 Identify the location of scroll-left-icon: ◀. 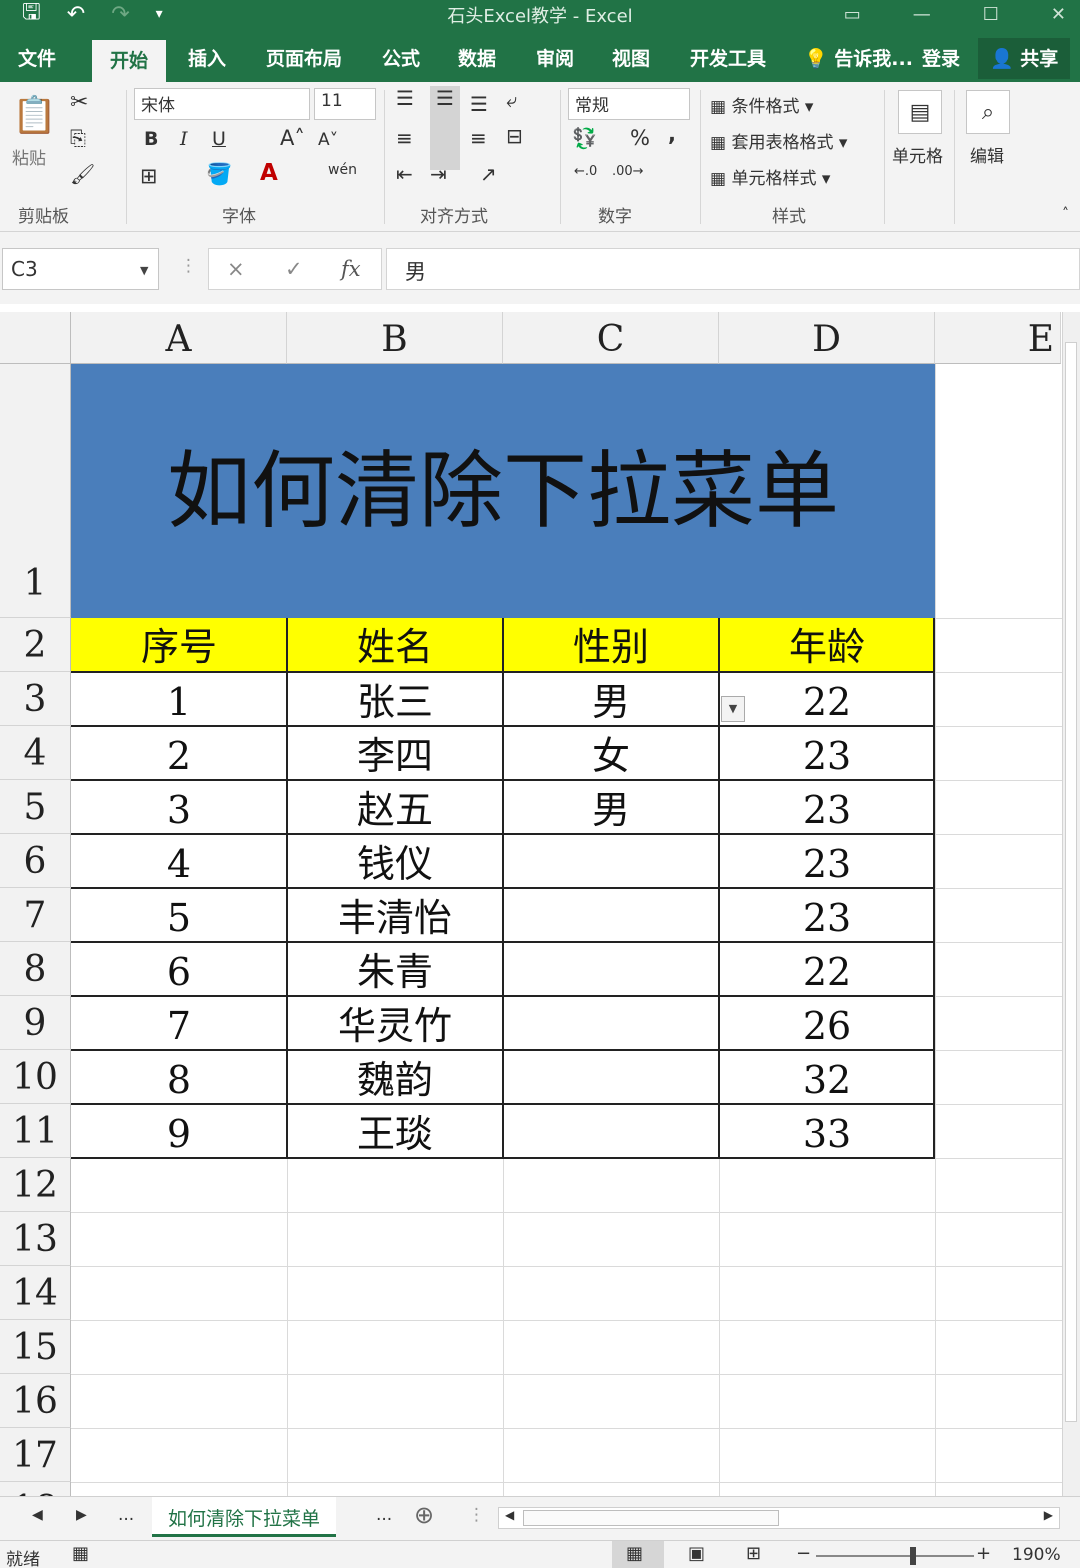
(509, 1515).